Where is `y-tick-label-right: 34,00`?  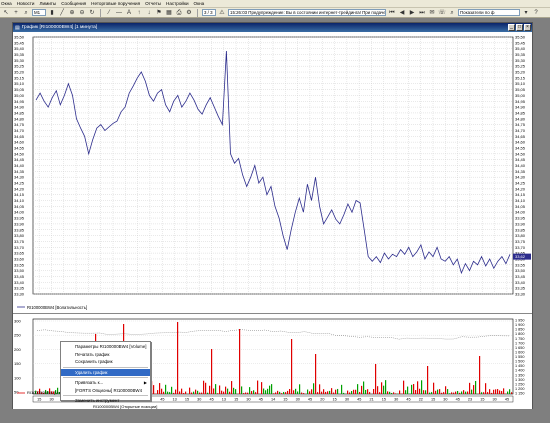
y-tick-label-right: 34,00 is located at coordinates (520, 212).